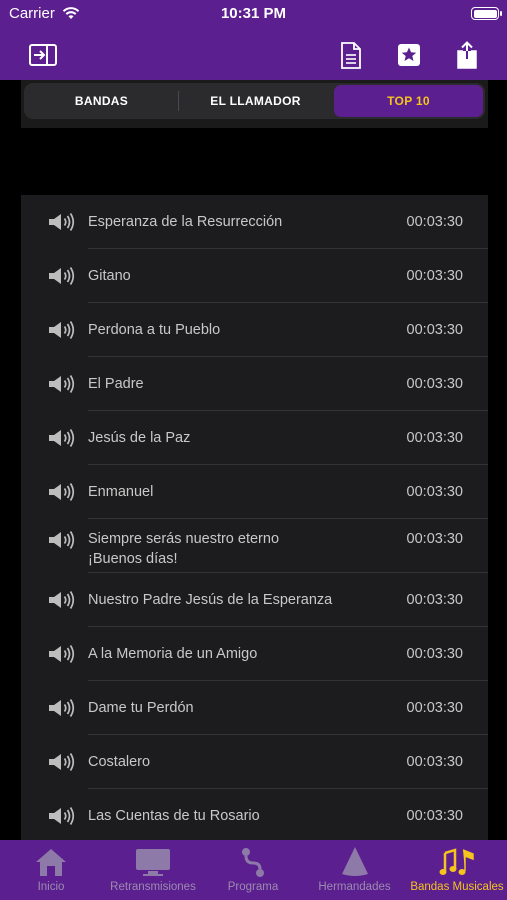  I want to click on track-row: El Padre 00:03:30, so click(254, 384).